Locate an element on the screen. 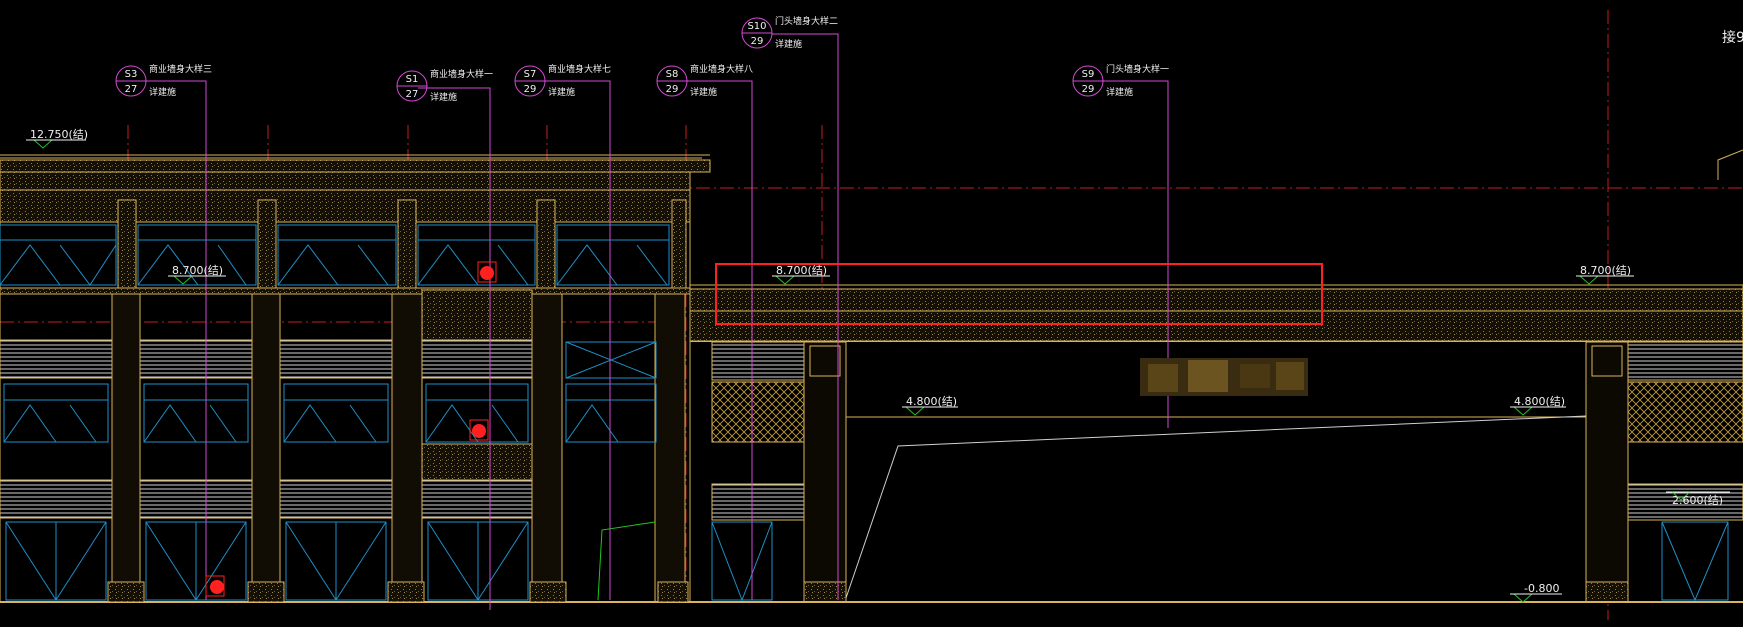  level-marker-minus0800: -0.800 is located at coordinates (1536, 592).